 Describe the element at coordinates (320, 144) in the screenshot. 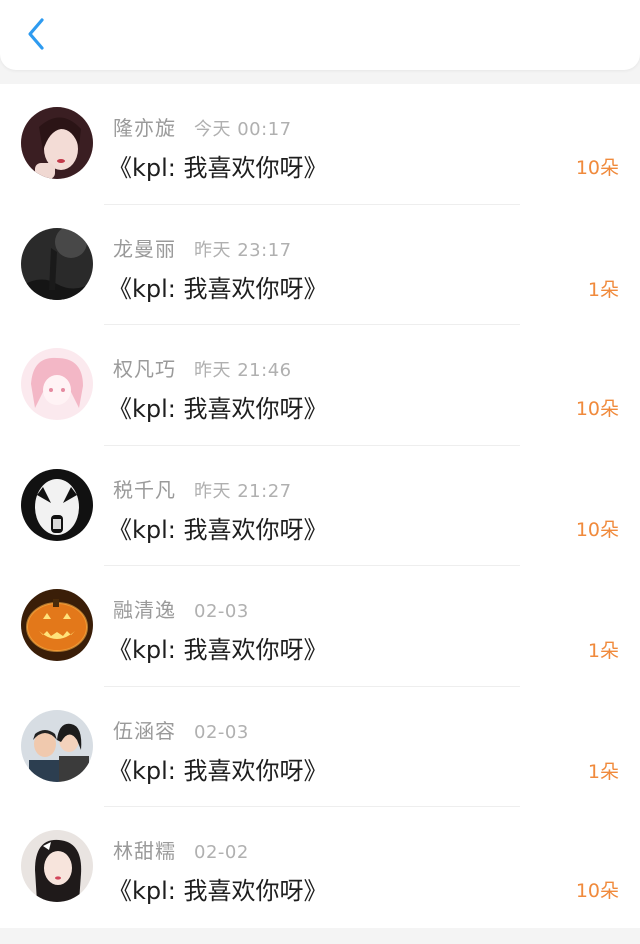

I see `list-item: 隆亦旋 今天 00:17 《kpl: 我喜欢你呀》 10朵` at that location.